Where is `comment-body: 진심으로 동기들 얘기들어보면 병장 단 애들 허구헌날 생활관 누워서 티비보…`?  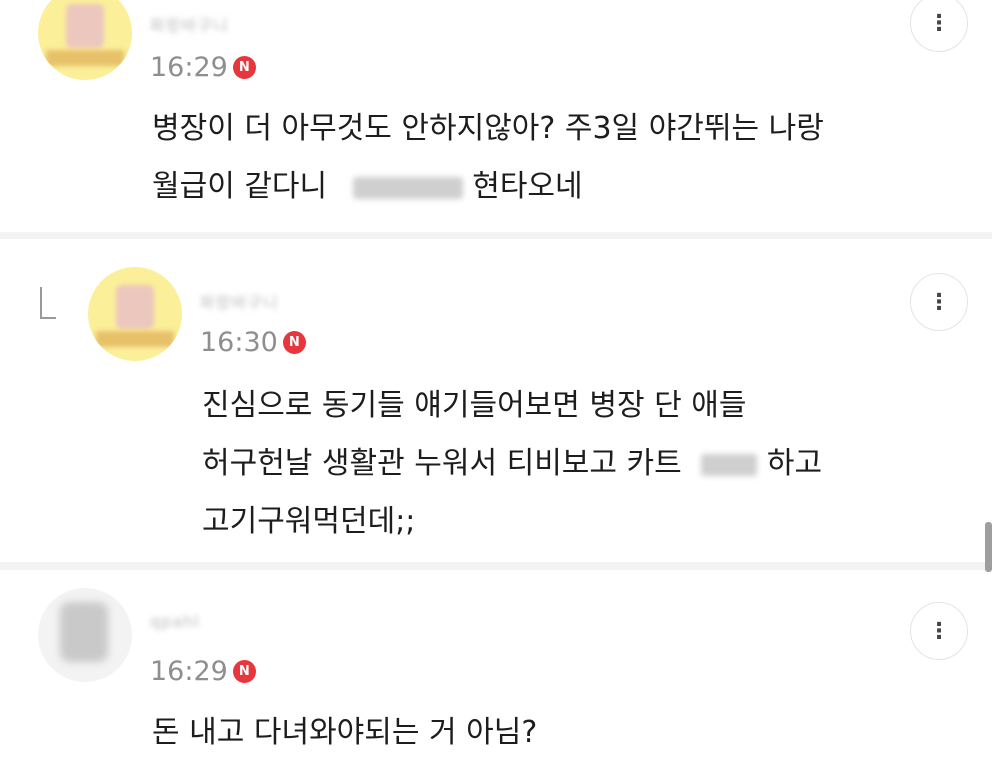 comment-body: 진심으로 동기들 얘기들어보면 병장 단 애들 허구헌날 생활관 누워서 티비보… is located at coordinates (512, 464).